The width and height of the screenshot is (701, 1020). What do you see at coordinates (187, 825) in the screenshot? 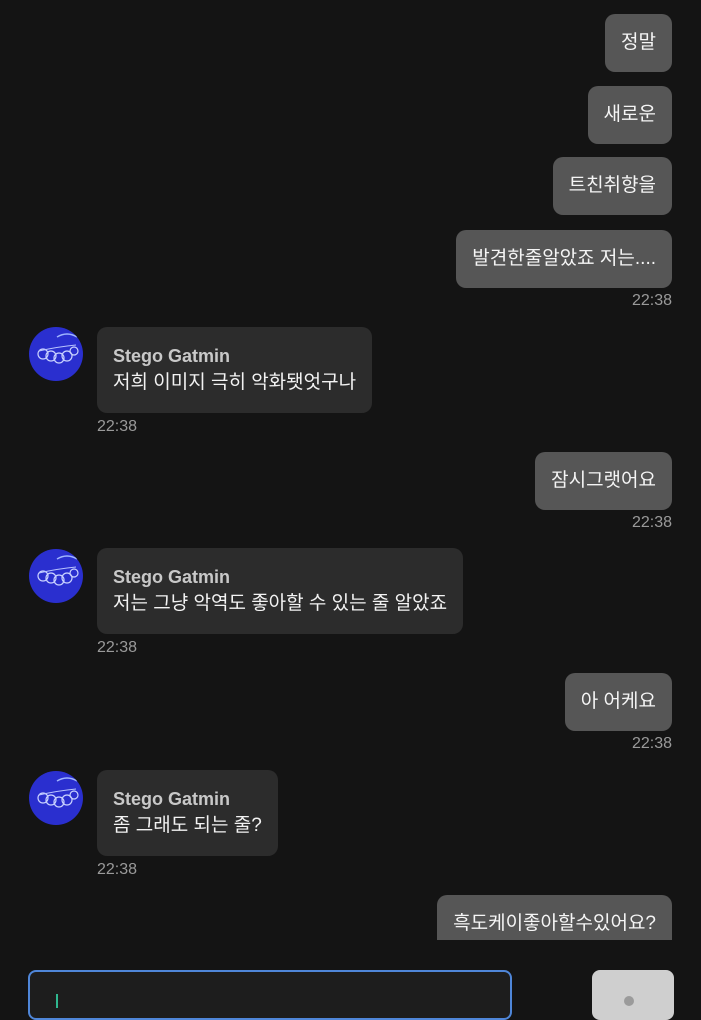
I see `message-text: 좀 그래도 되는 줄?` at bounding box center [187, 825].